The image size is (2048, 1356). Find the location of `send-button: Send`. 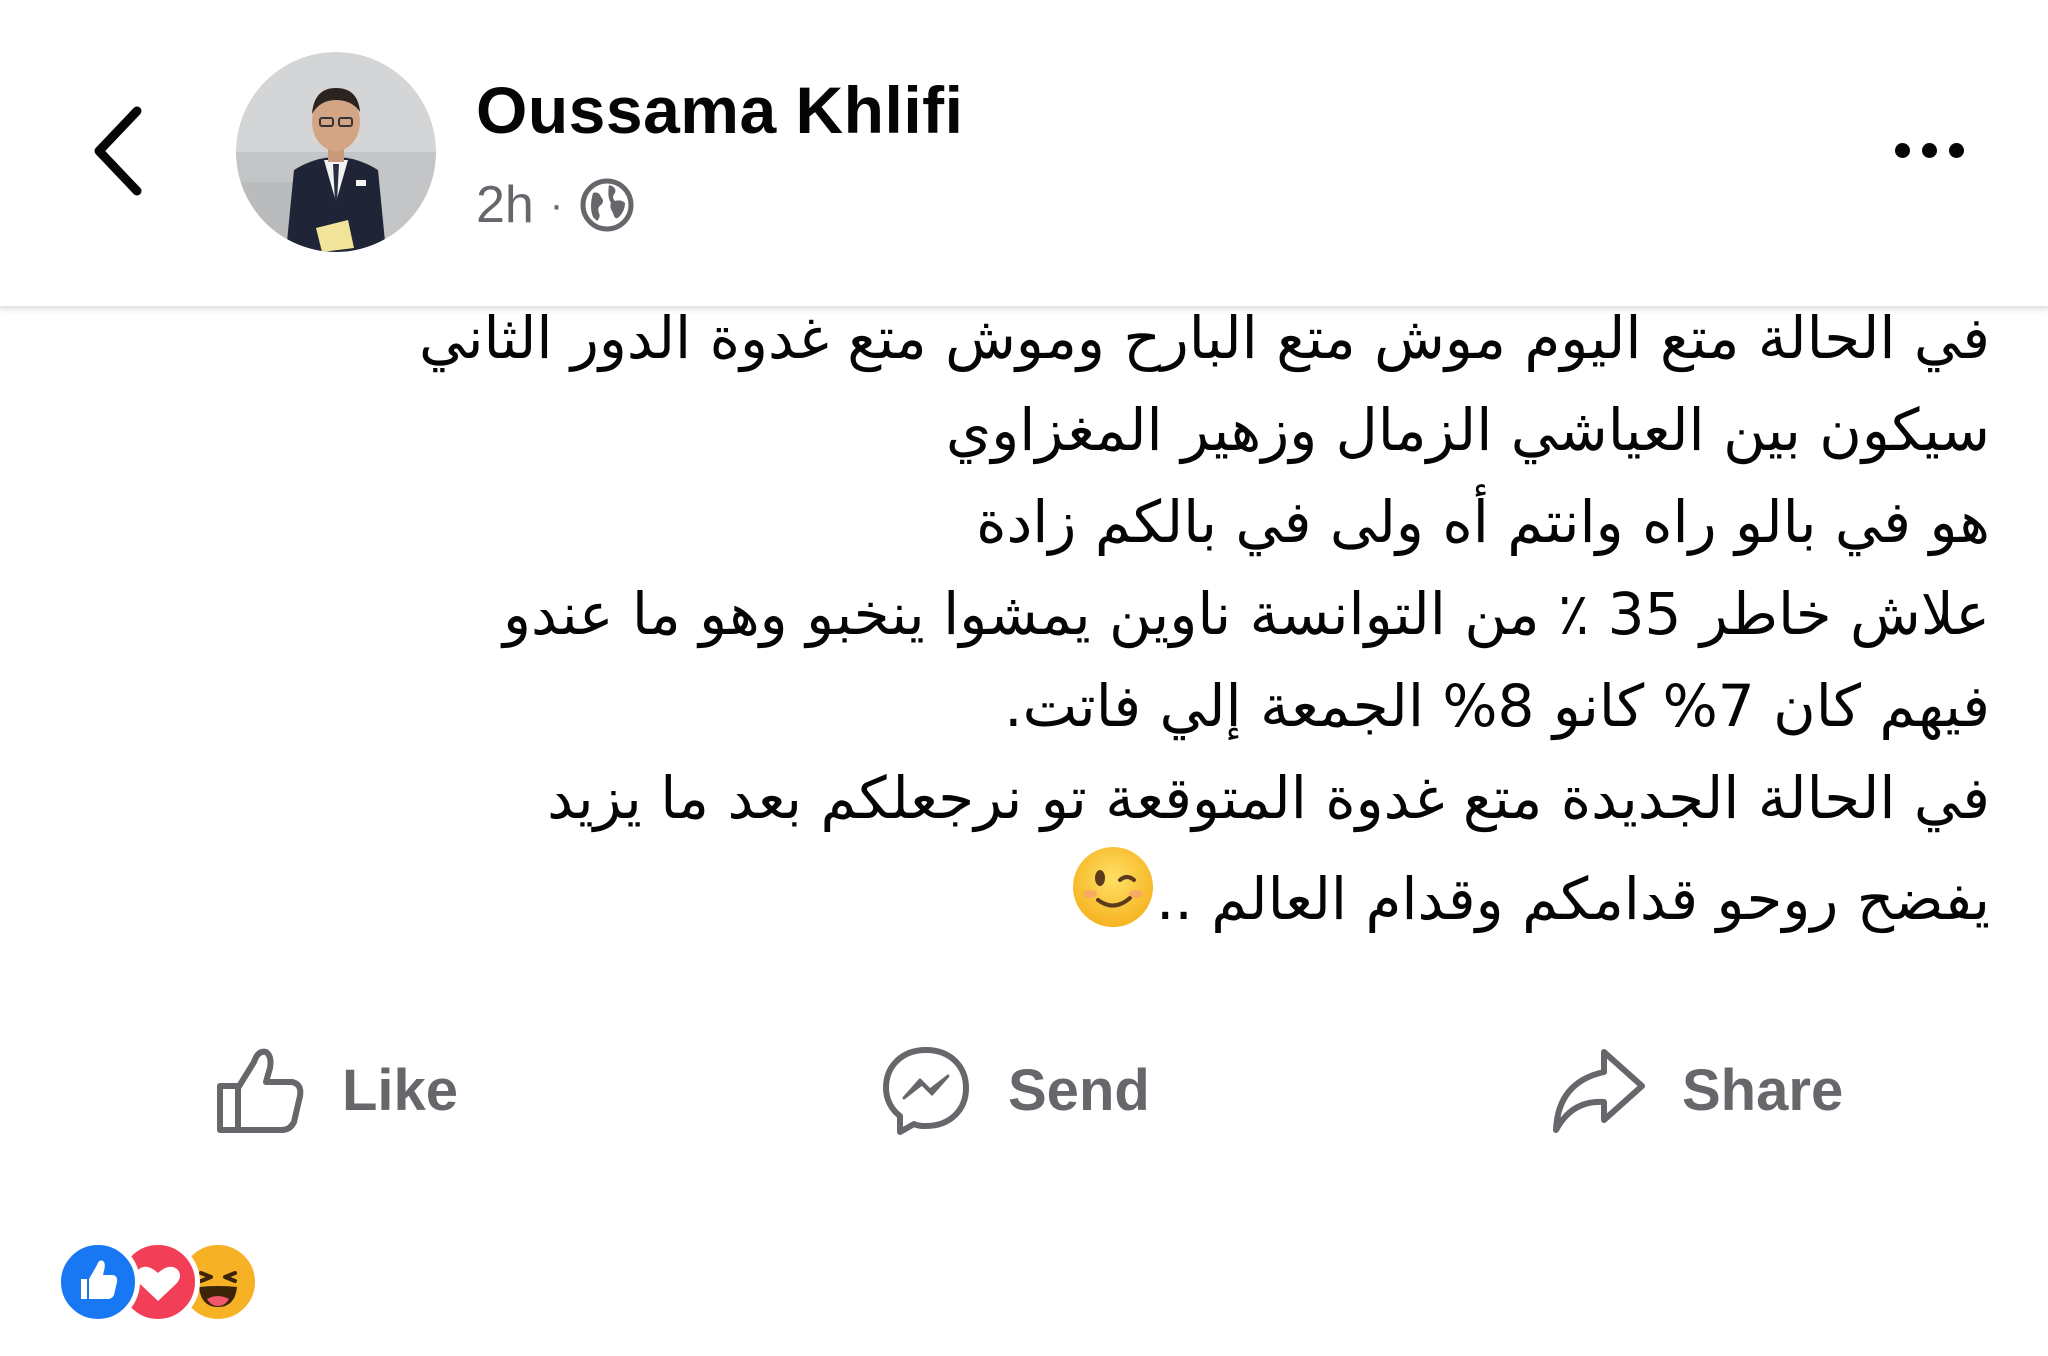

send-button: Send is located at coordinates (1014, 1090).